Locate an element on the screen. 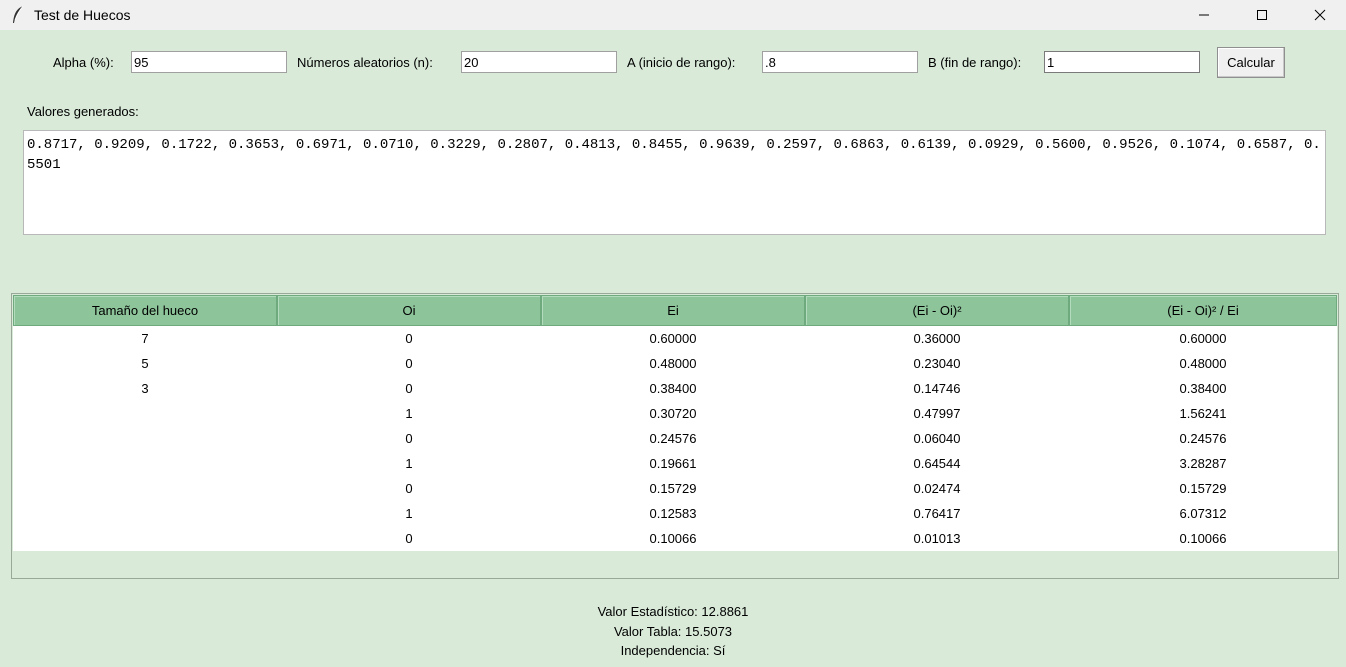  independence-value: Independencia: Sí is located at coordinates (673, 650).